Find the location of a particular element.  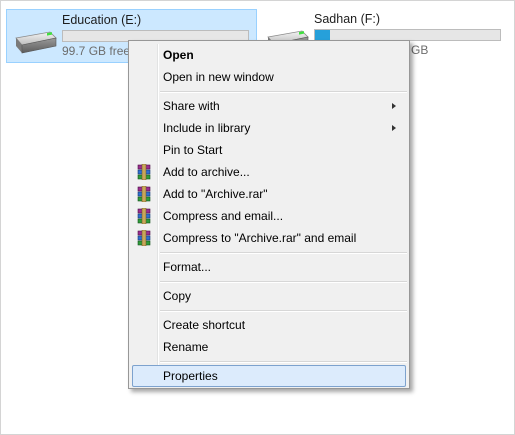

menu-item-label: Share with is located at coordinates (191, 106).